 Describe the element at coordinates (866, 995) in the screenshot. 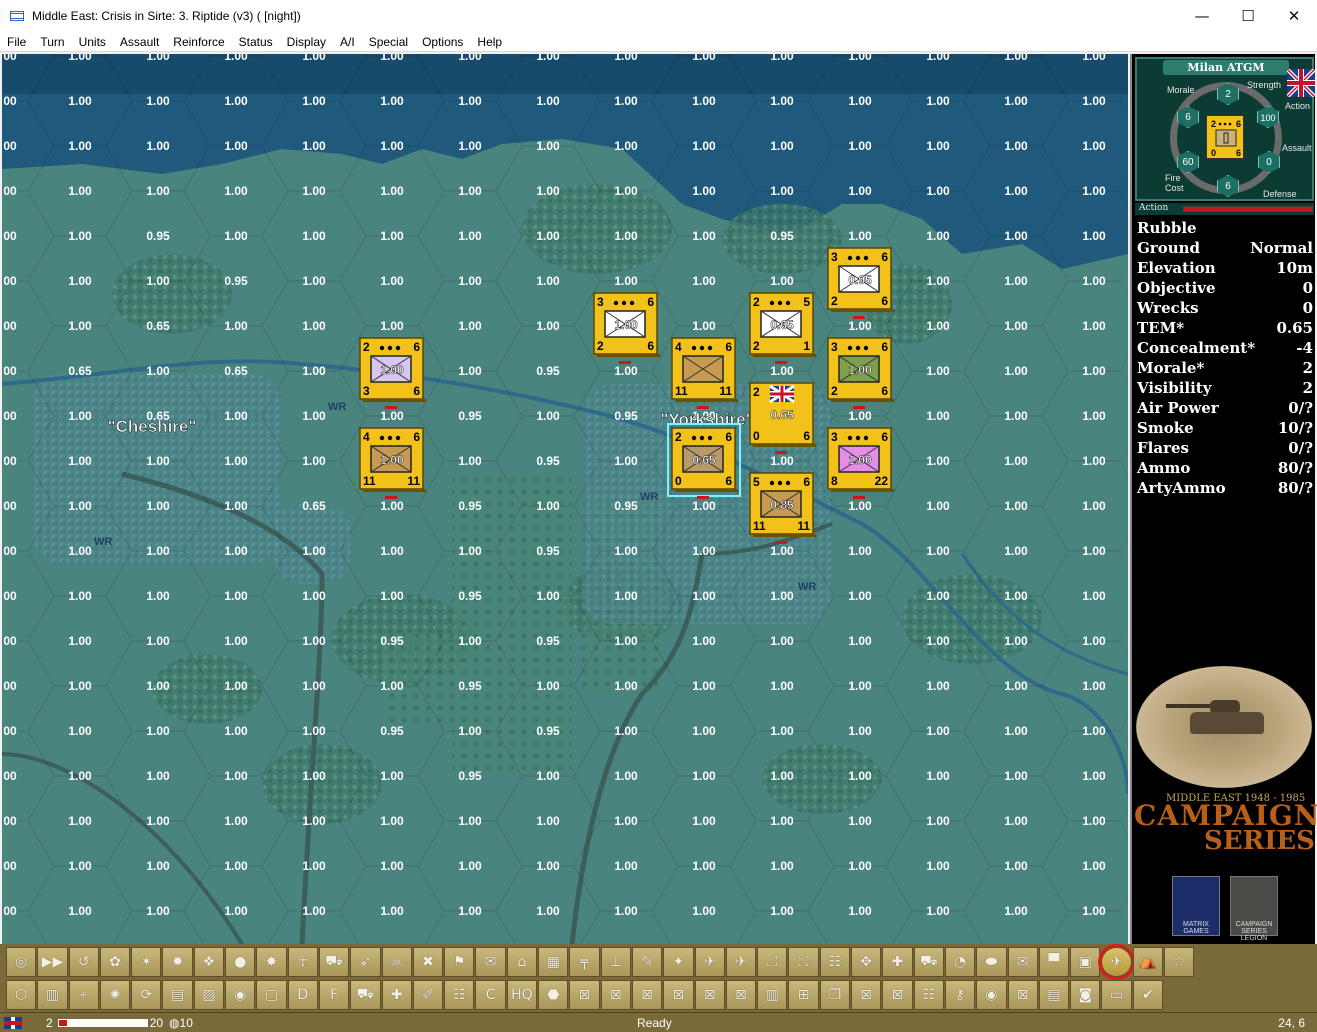

I see `envelope-c-button: ⊠` at that location.